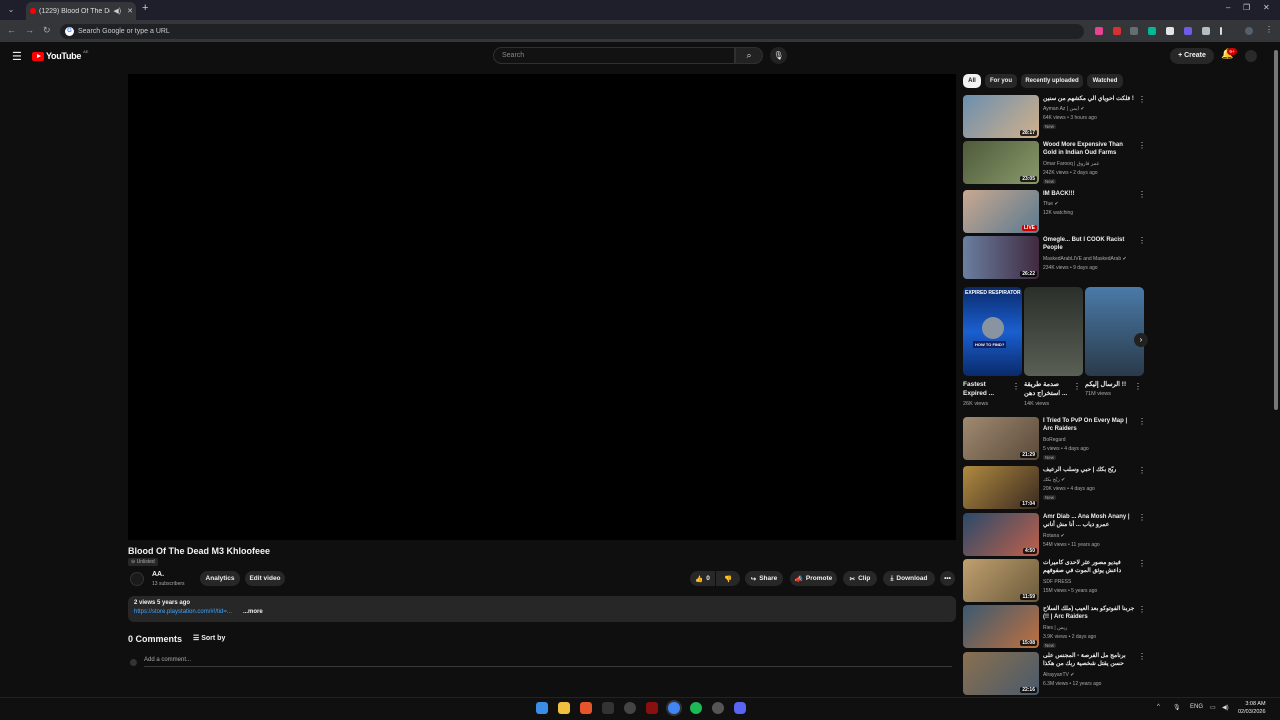  What do you see at coordinates (117, 11) in the screenshot?
I see `speaker-icon: ◀)` at bounding box center [117, 11].